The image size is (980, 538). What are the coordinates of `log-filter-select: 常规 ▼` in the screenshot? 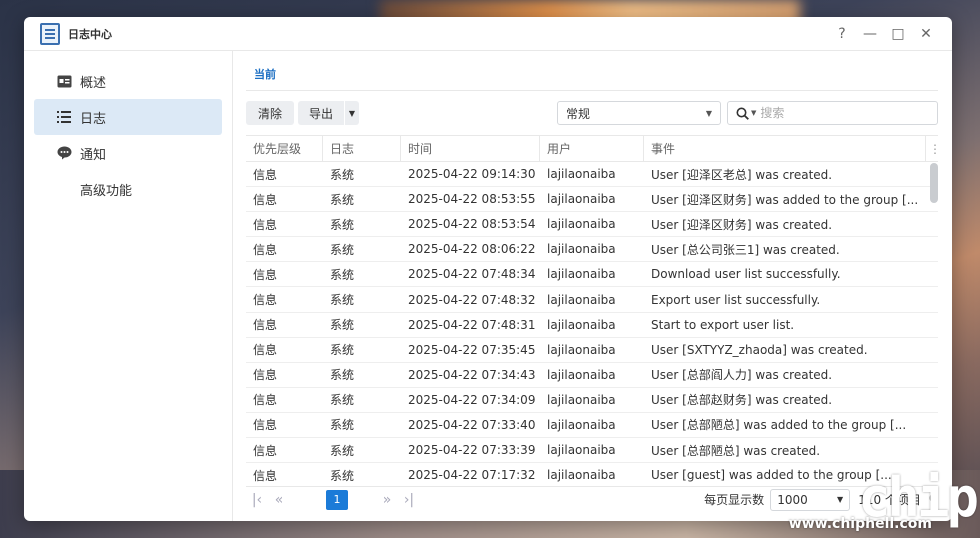 It's located at (639, 113).